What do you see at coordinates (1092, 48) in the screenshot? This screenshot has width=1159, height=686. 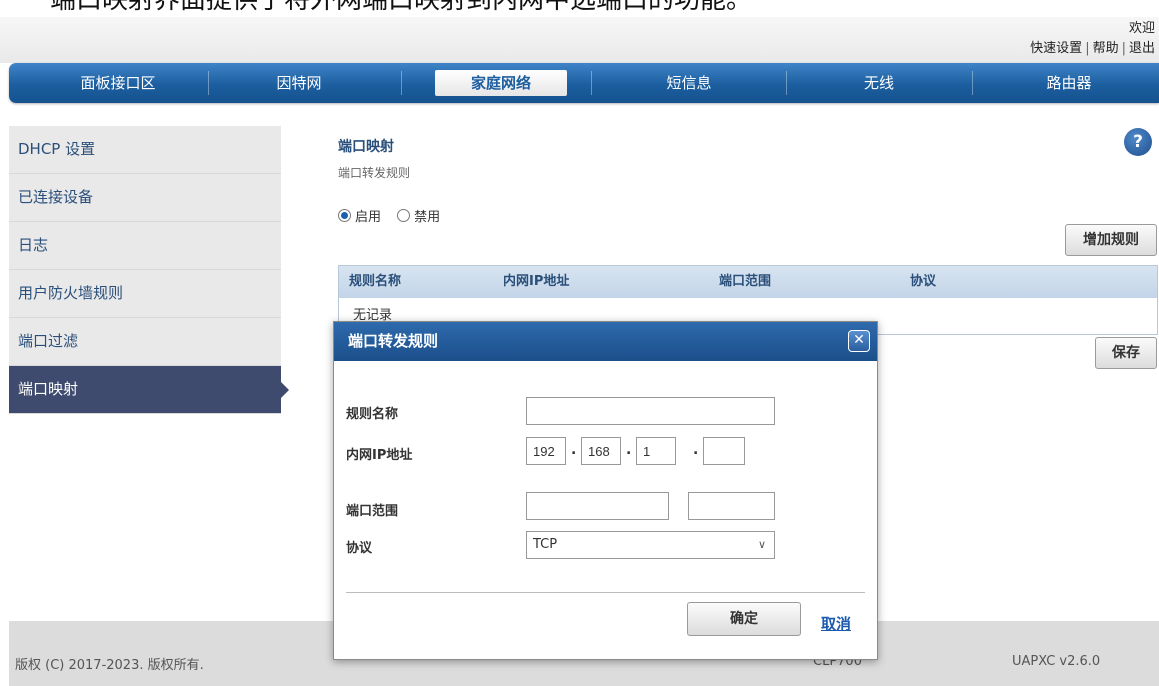 I see `top-links: 快速设置 | 帮助 | 退出` at bounding box center [1092, 48].